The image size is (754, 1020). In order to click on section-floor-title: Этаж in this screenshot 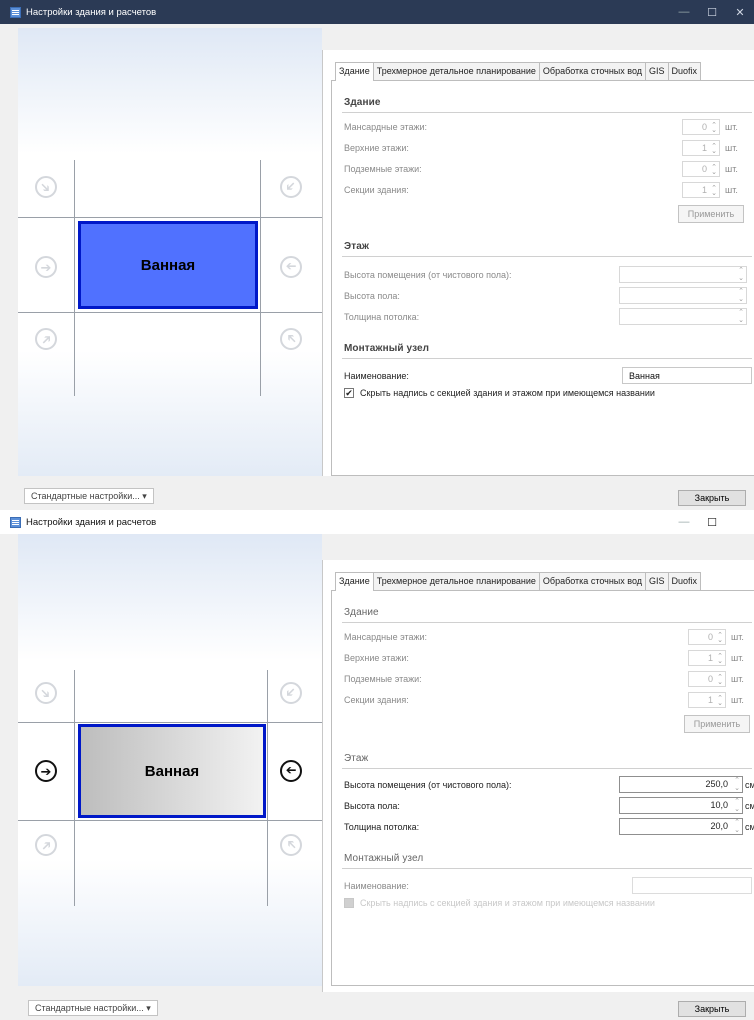, I will do `click(356, 758)`.